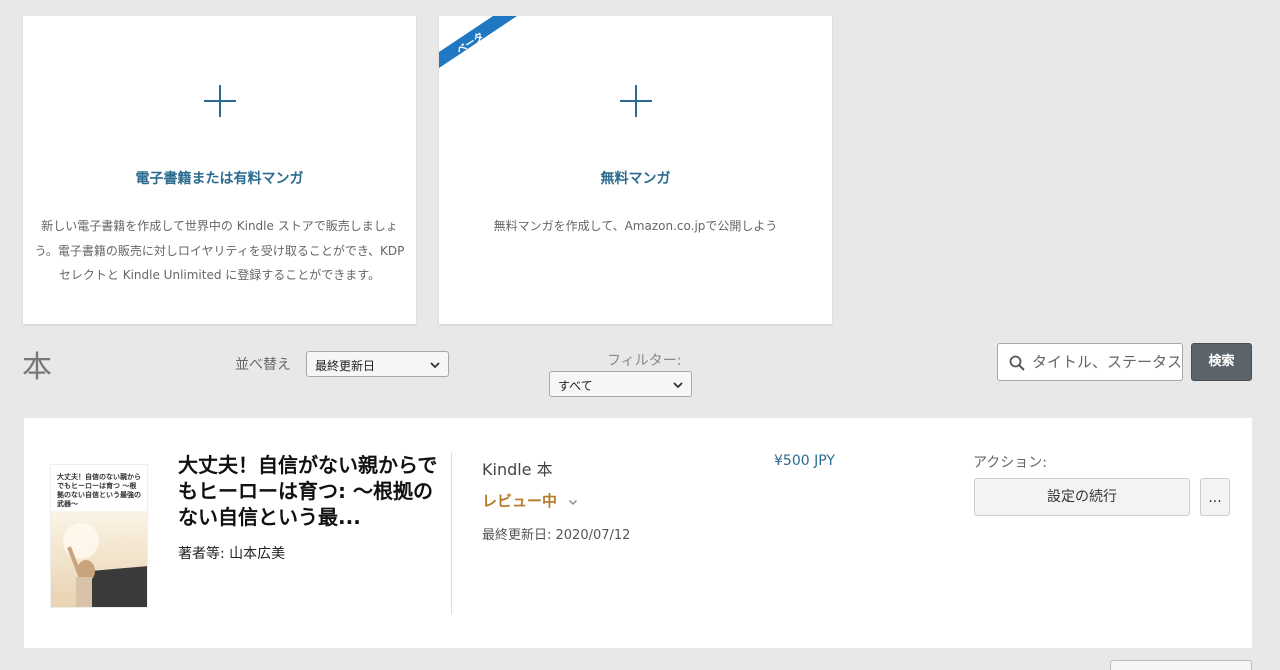 The height and width of the screenshot is (670, 1280). I want to click on sort-selected-value: 最終更新日, so click(345, 366).